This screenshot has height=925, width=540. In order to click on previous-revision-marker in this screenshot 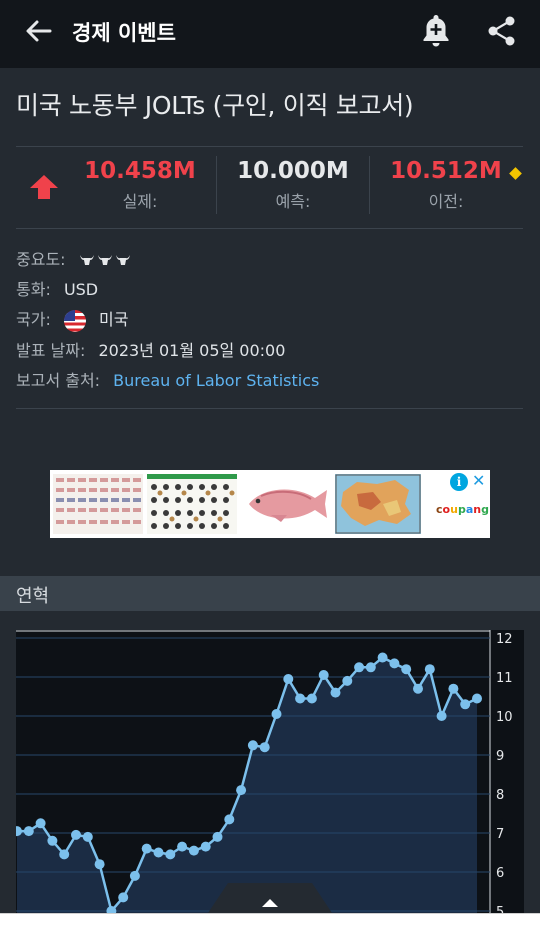, I will do `click(515, 173)`.